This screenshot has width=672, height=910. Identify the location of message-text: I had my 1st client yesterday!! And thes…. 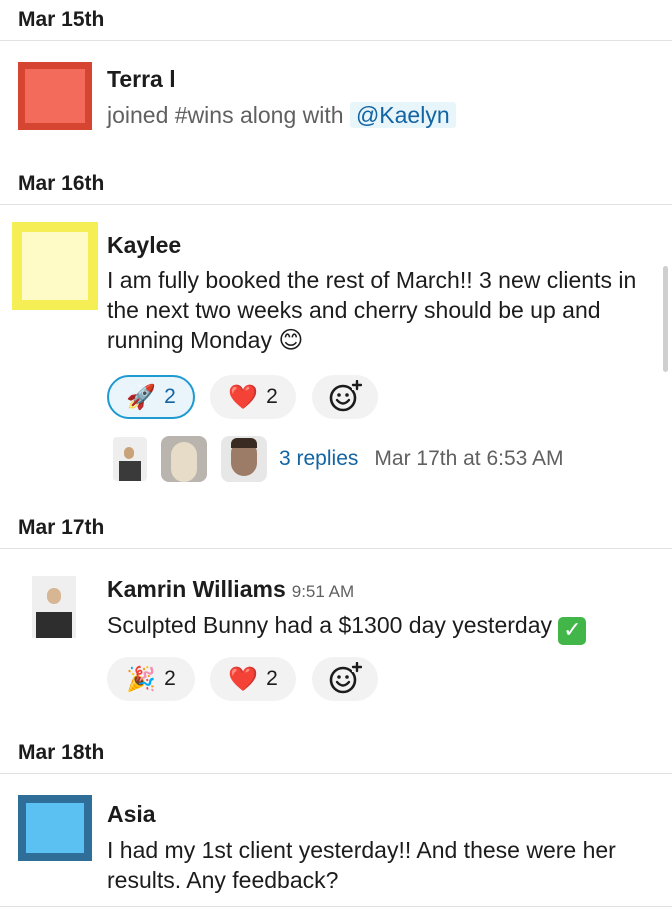
(361, 865).